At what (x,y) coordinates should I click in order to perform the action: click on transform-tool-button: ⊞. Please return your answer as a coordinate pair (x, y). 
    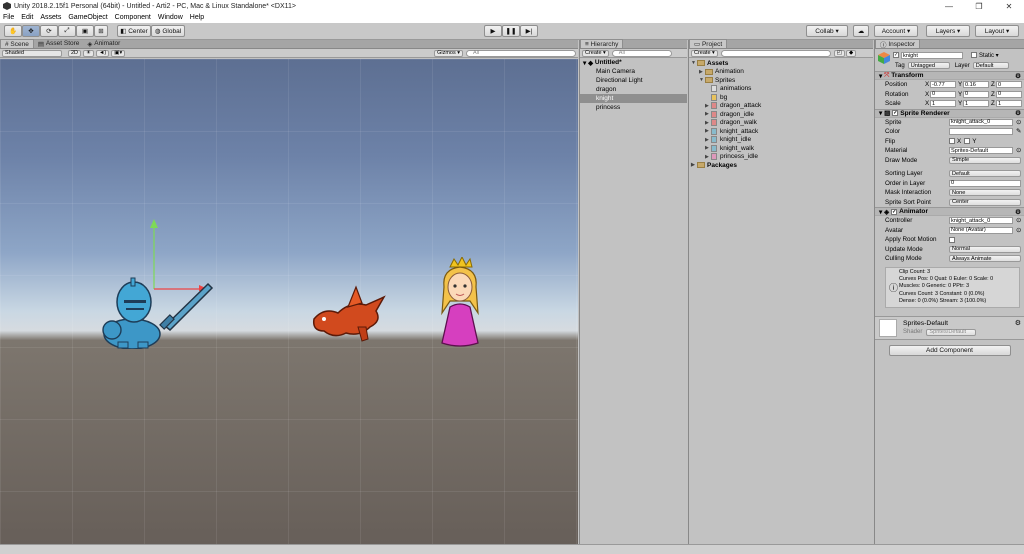
    Looking at the image, I should click on (101, 31).